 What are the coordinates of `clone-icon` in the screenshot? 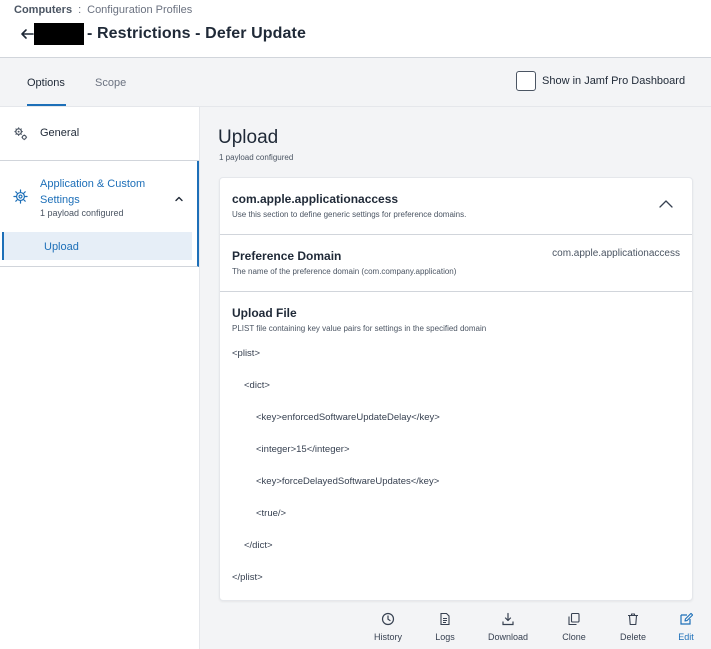 It's located at (574, 619).